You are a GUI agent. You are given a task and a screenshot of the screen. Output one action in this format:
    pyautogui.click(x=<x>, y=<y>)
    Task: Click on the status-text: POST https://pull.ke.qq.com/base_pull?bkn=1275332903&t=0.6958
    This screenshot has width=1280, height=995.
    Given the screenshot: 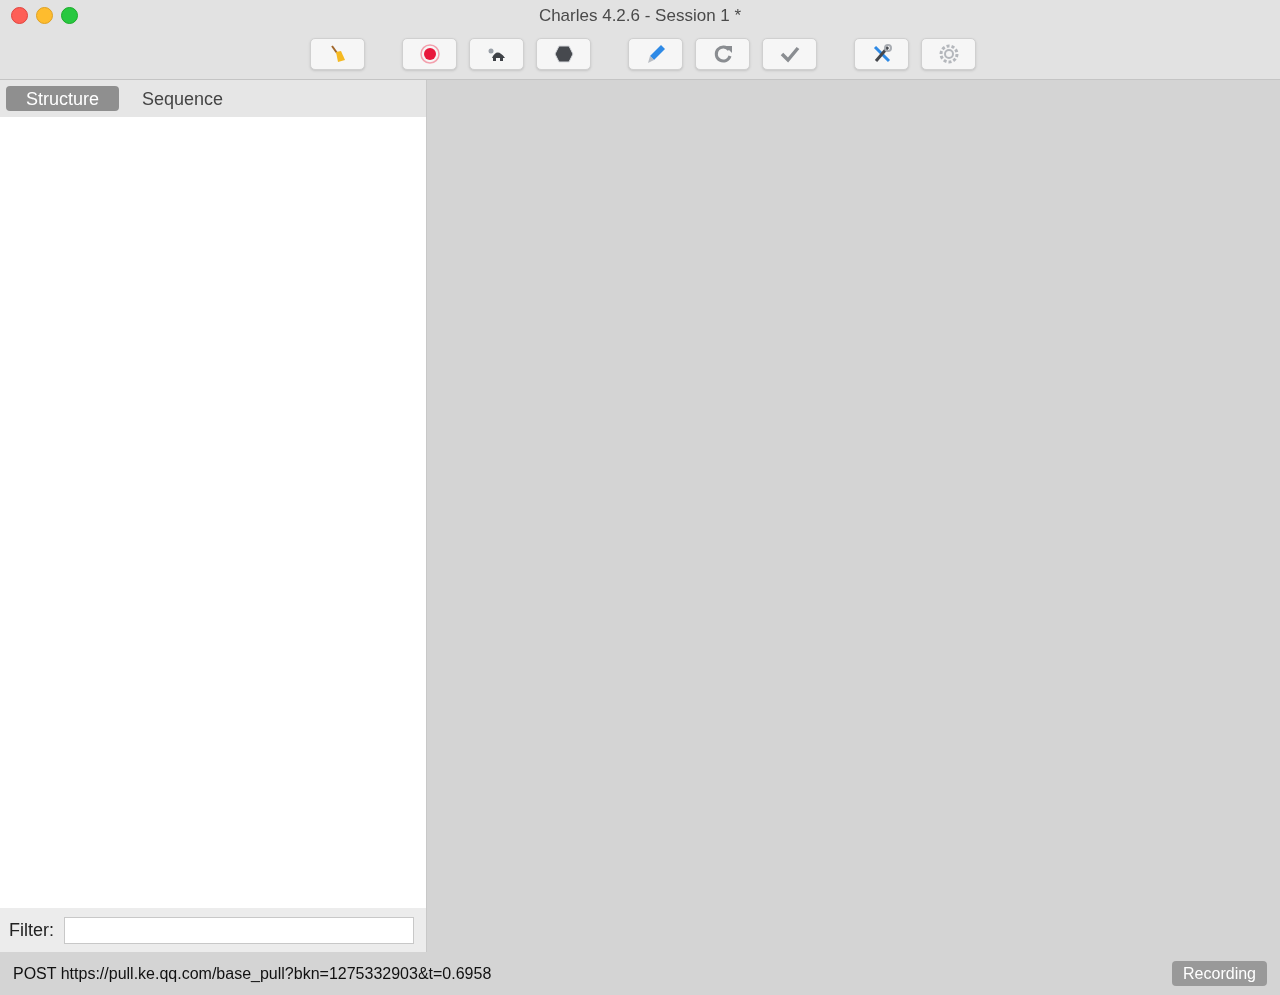 What is the action you would take?
    pyautogui.click(x=252, y=973)
    